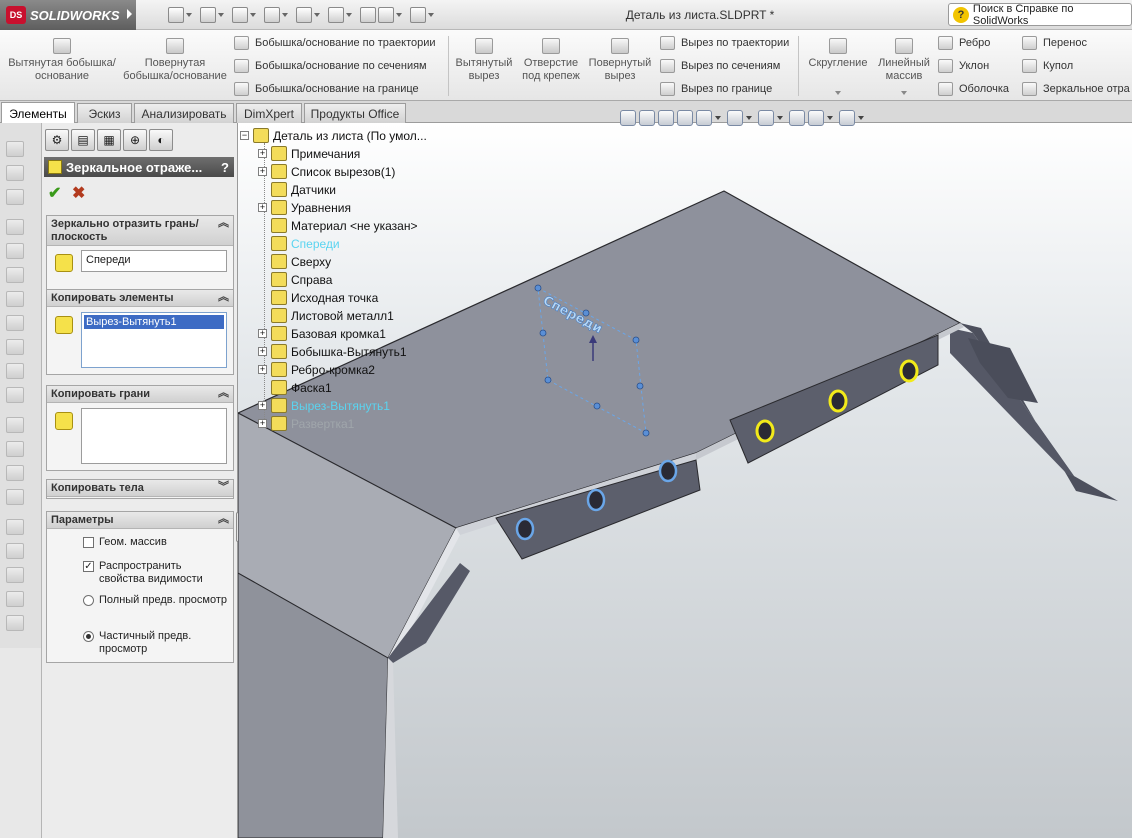 This screenshot has height=838, width=1132. What do you see at coordinates (838, 93) in the screenshot?
I see `fillet-dropdown-icon` at bounding box center [838, 93].